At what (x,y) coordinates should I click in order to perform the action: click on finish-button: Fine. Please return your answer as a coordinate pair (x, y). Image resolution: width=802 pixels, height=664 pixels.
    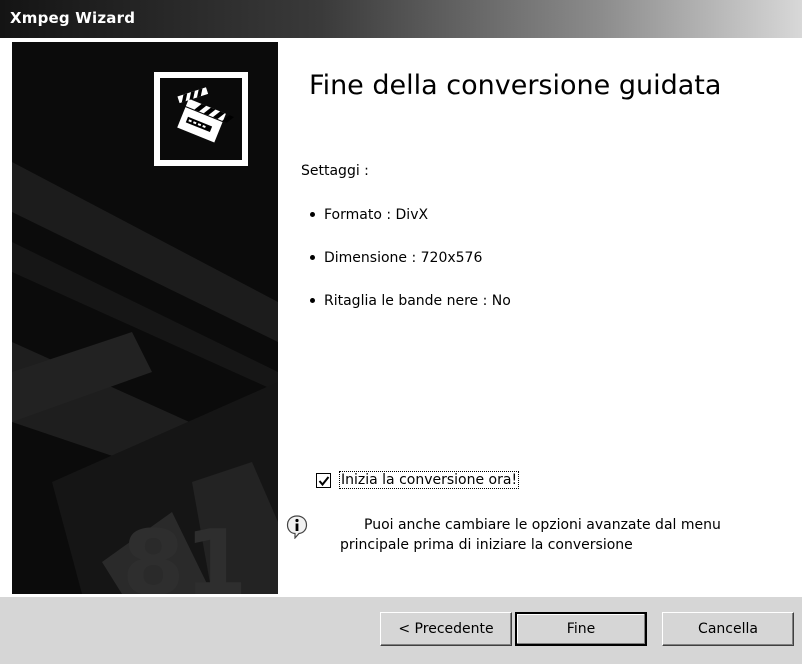
    Looking at the image, I should click on (581, 629).